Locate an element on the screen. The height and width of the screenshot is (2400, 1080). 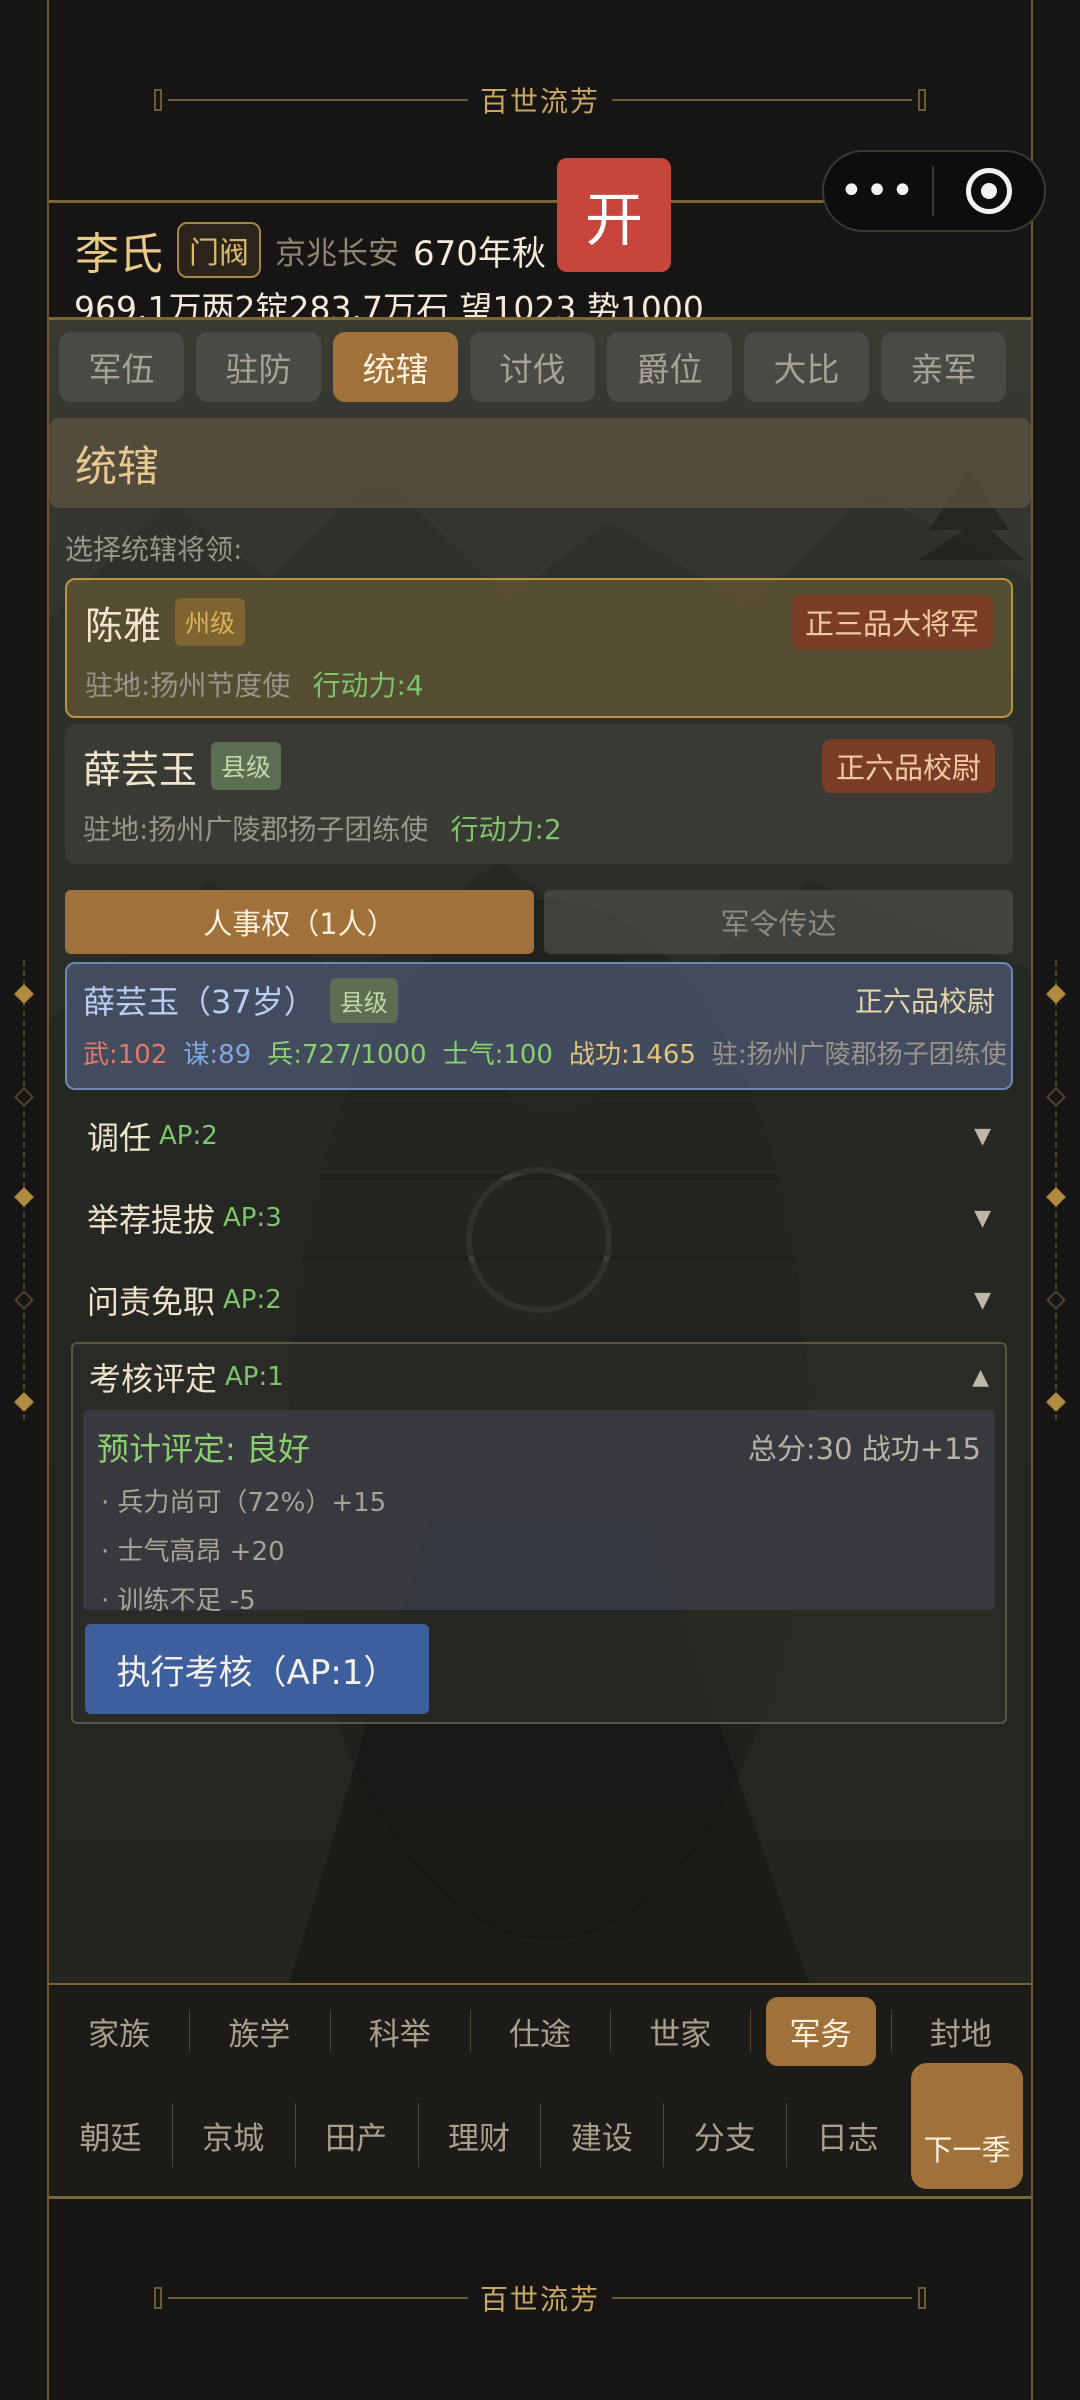
nav-capital: 京城 is located at coordinates (233, 2135).